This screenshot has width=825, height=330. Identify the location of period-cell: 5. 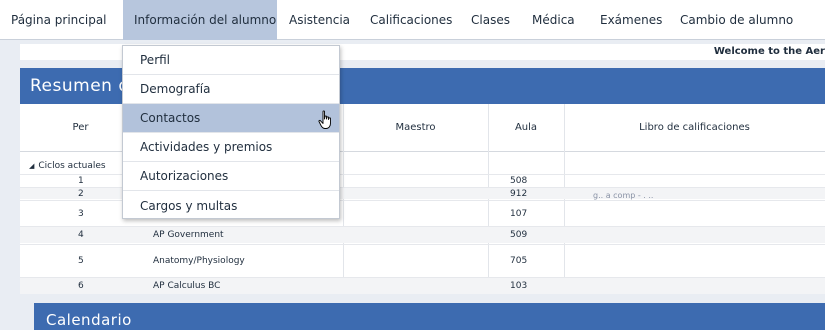
(81, 261).